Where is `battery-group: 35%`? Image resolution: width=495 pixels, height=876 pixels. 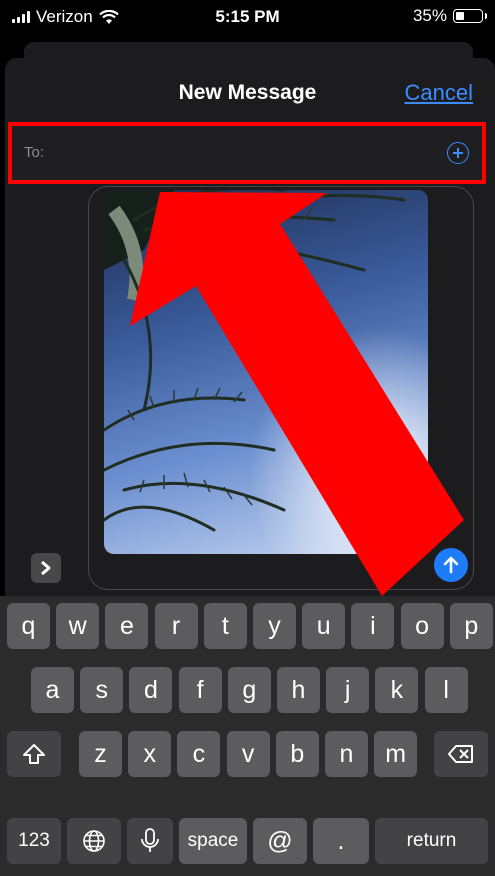
battery-group: 35% is located at coordinates (449, 16).